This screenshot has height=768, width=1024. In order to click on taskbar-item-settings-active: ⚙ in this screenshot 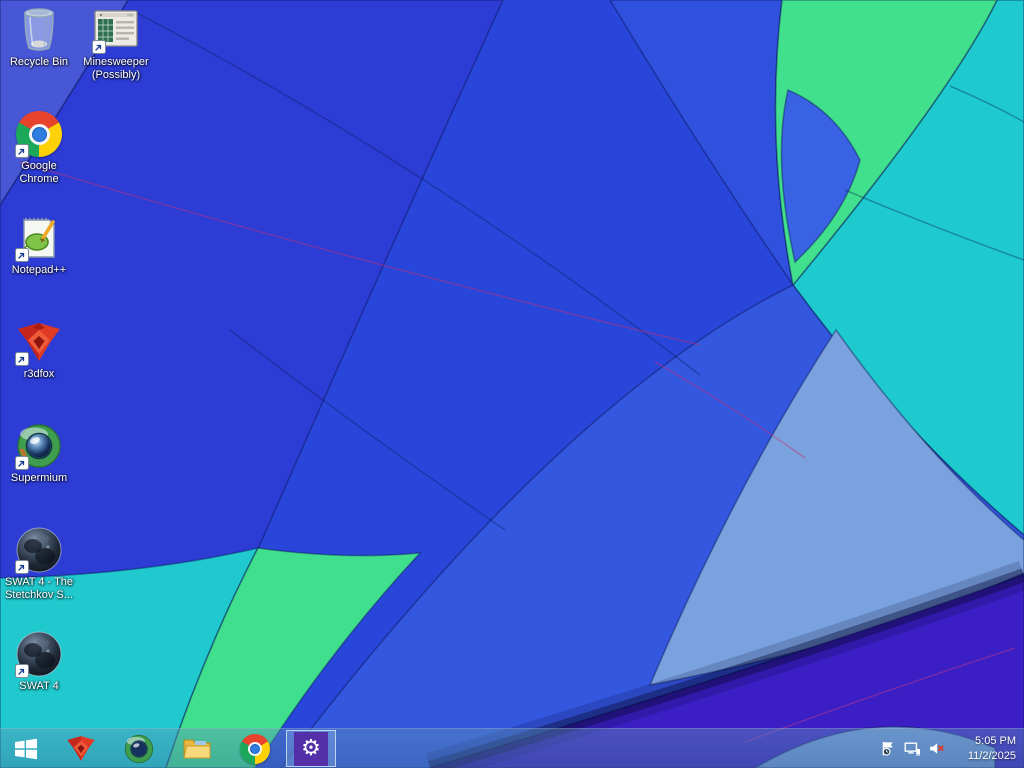, I will do `click(311, 748)`.